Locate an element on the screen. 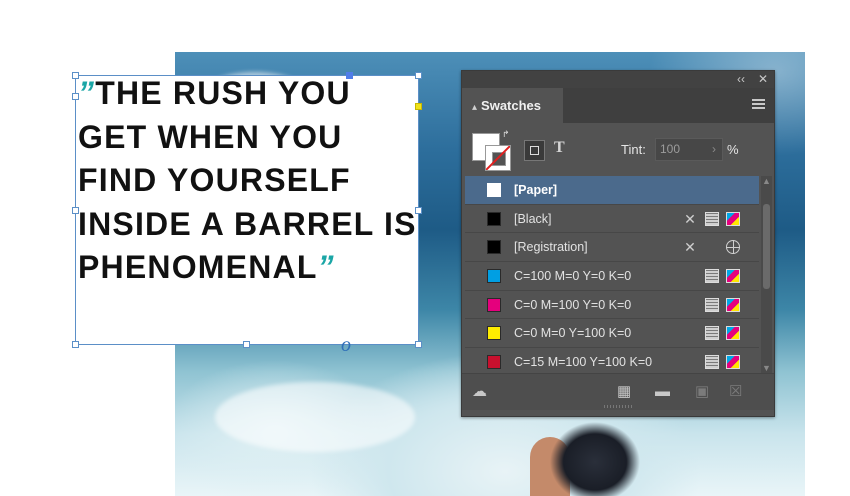 This screenshot has width=850, height=496. surfer is located at coordinates (590, 454).